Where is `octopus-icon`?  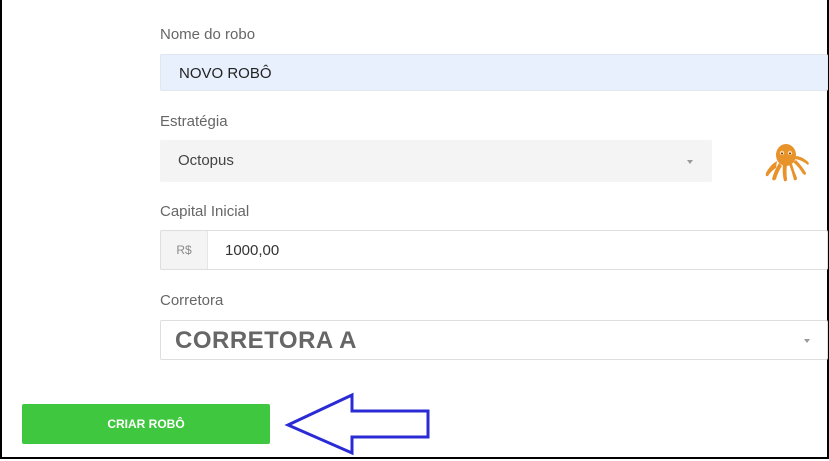
octopus-icon is located at coordinates (787, 163).